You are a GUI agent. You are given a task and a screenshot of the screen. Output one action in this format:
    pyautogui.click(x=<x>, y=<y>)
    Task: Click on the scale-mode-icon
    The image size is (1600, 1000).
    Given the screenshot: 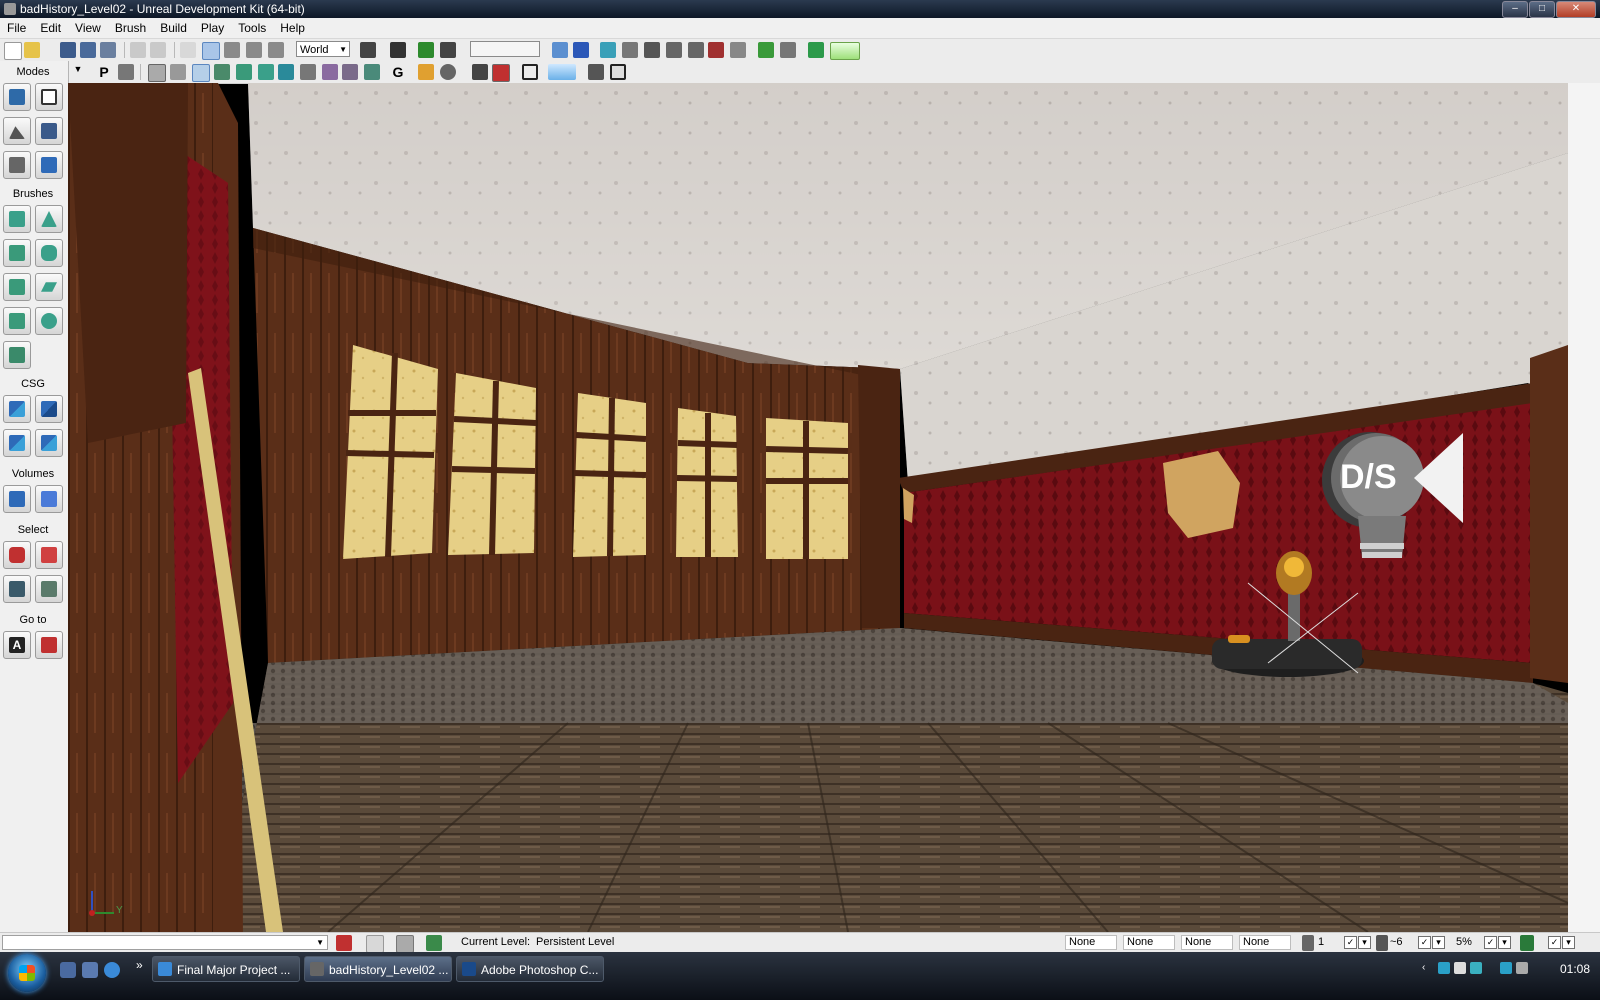 What is the action you would take?
    pyautogui.click(x=254, y=50)
    